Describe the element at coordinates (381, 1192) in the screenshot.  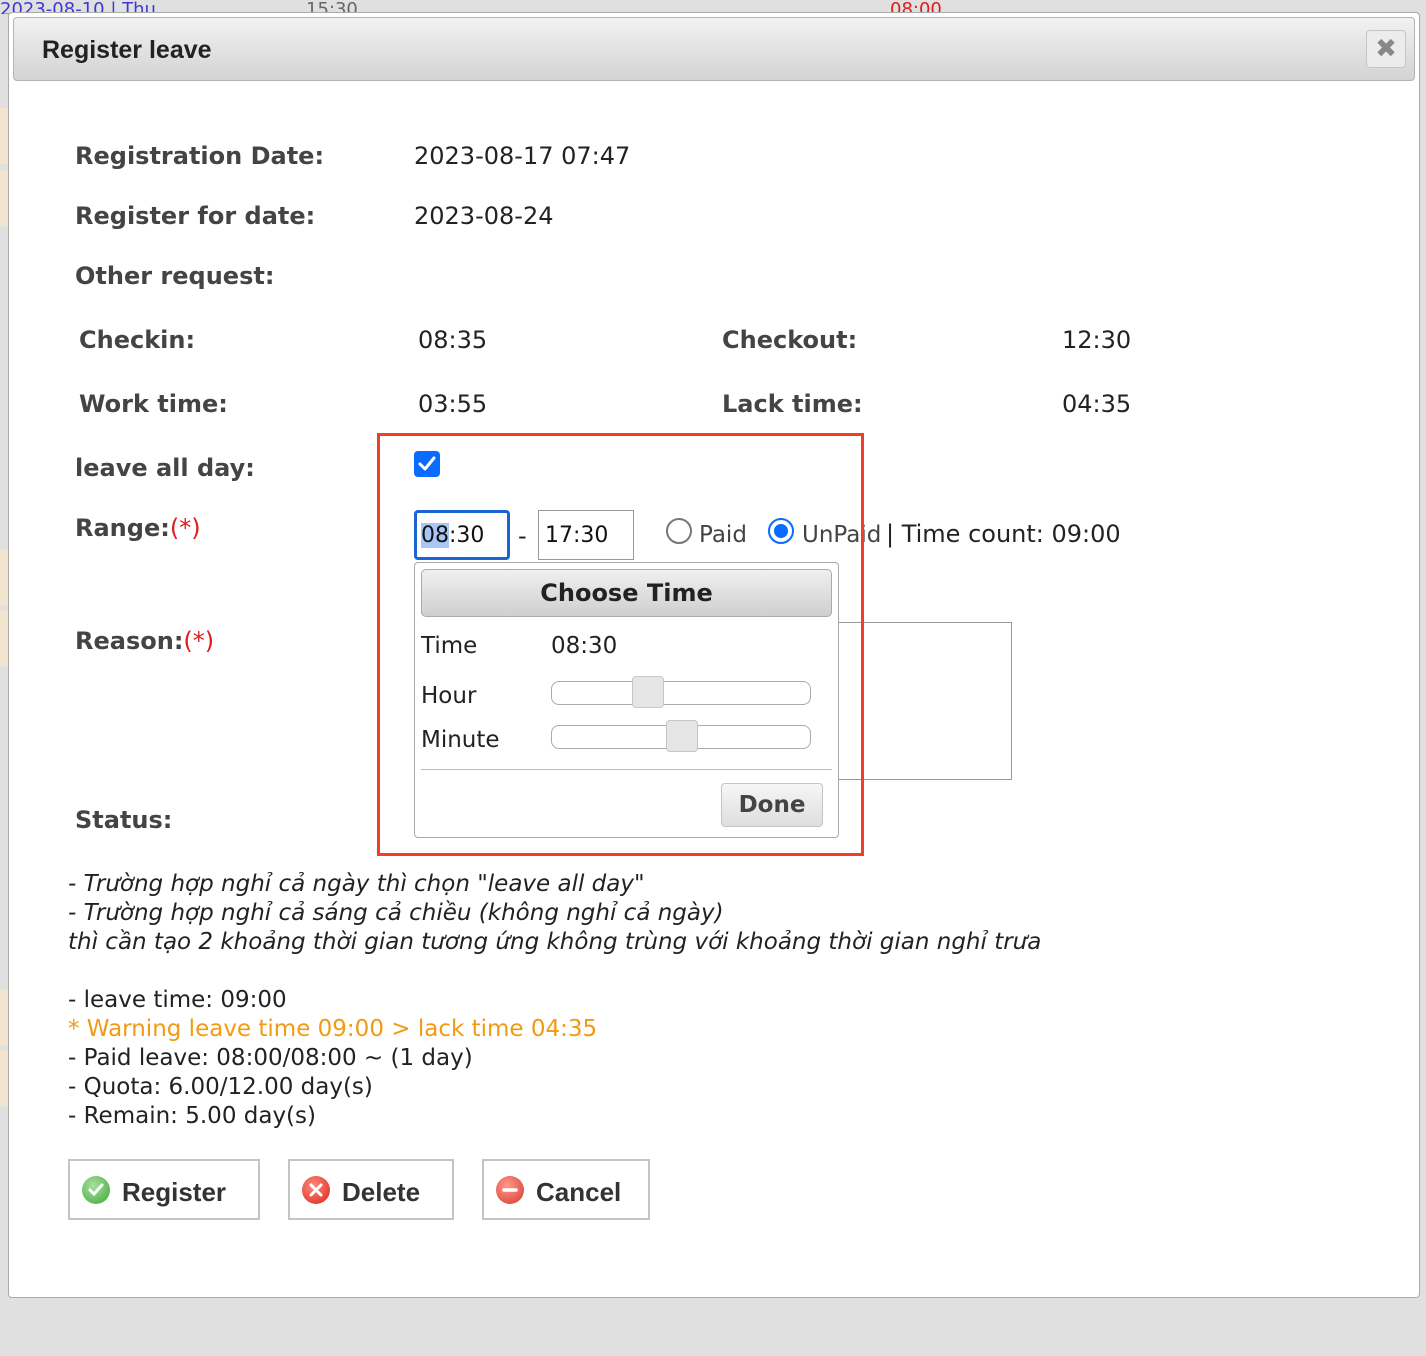
I see `delete-button-label: Delete` at that location.